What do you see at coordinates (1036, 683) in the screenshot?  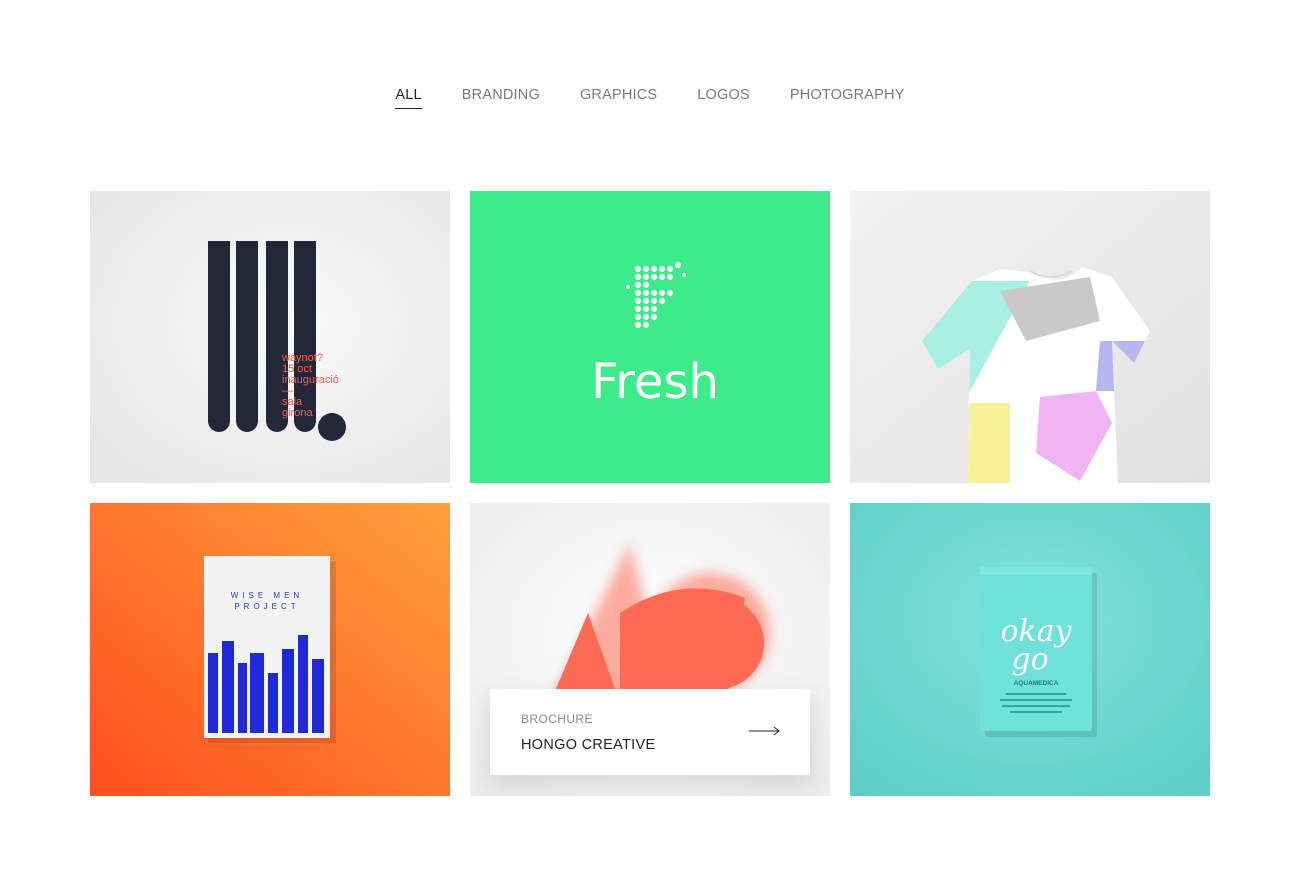 I see `okaygo-brand: AQUAMEDICA` at bounding box center [1036, 683].